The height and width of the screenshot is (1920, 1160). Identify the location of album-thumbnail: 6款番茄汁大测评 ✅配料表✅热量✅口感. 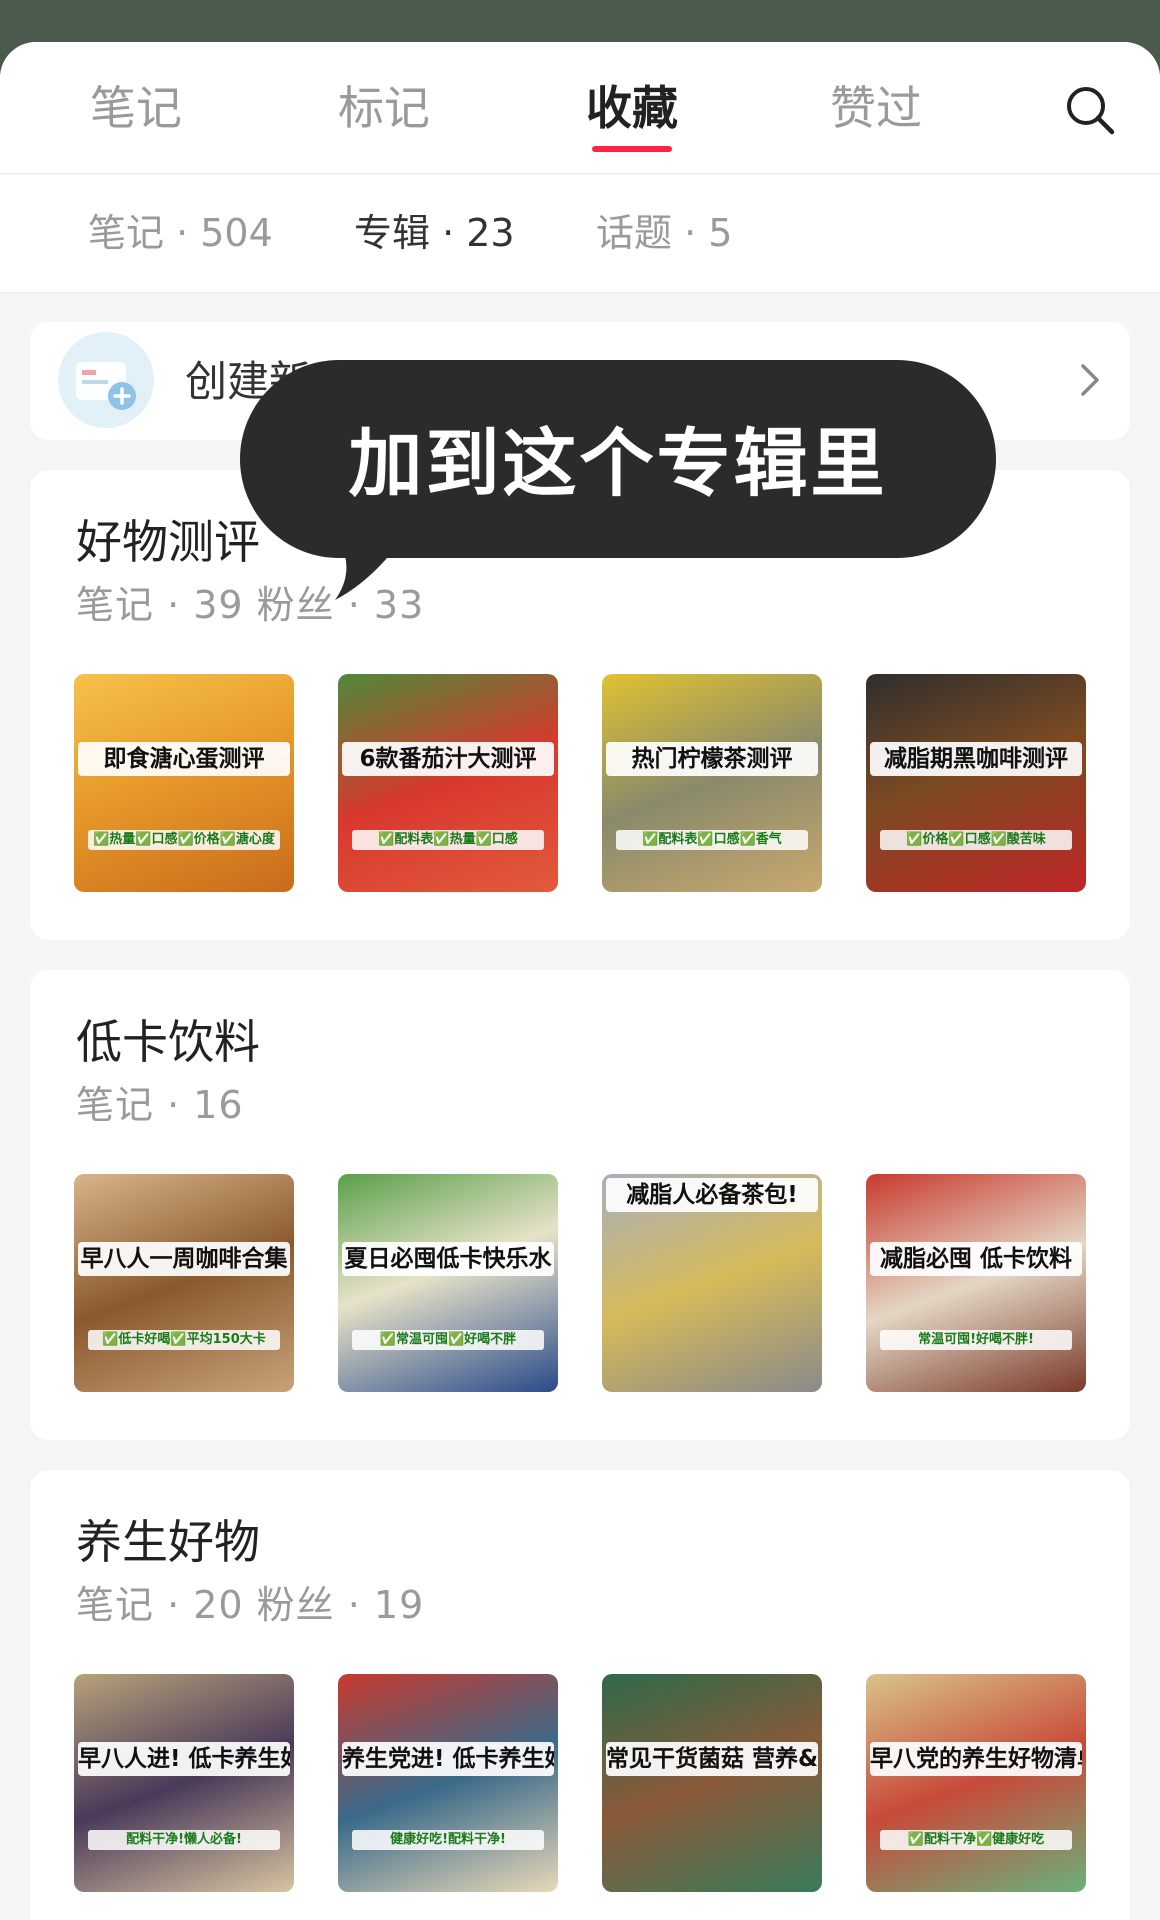
(448, 783).